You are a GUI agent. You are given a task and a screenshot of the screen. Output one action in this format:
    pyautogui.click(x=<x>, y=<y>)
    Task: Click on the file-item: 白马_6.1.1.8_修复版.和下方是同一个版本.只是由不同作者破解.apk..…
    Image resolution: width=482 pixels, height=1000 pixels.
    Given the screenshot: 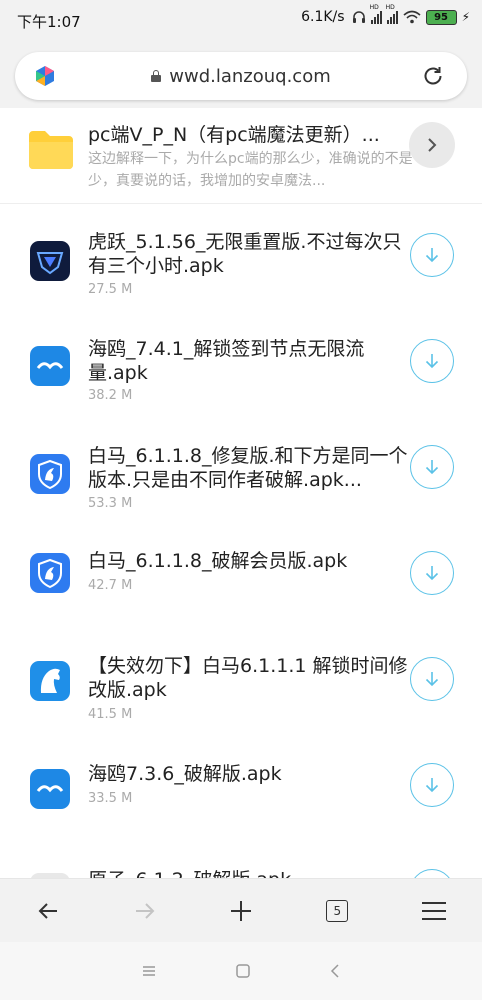 What is the action you would take?
    pyautogui.click(x=241, y=469)
    